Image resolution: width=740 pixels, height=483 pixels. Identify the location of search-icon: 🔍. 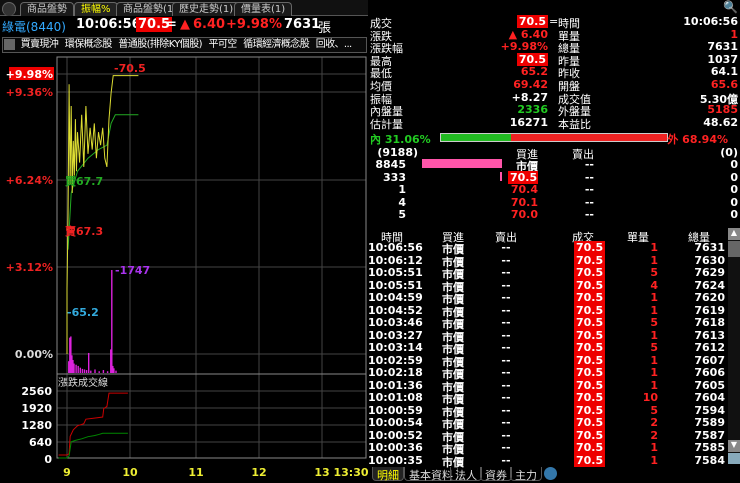
(730, 7).